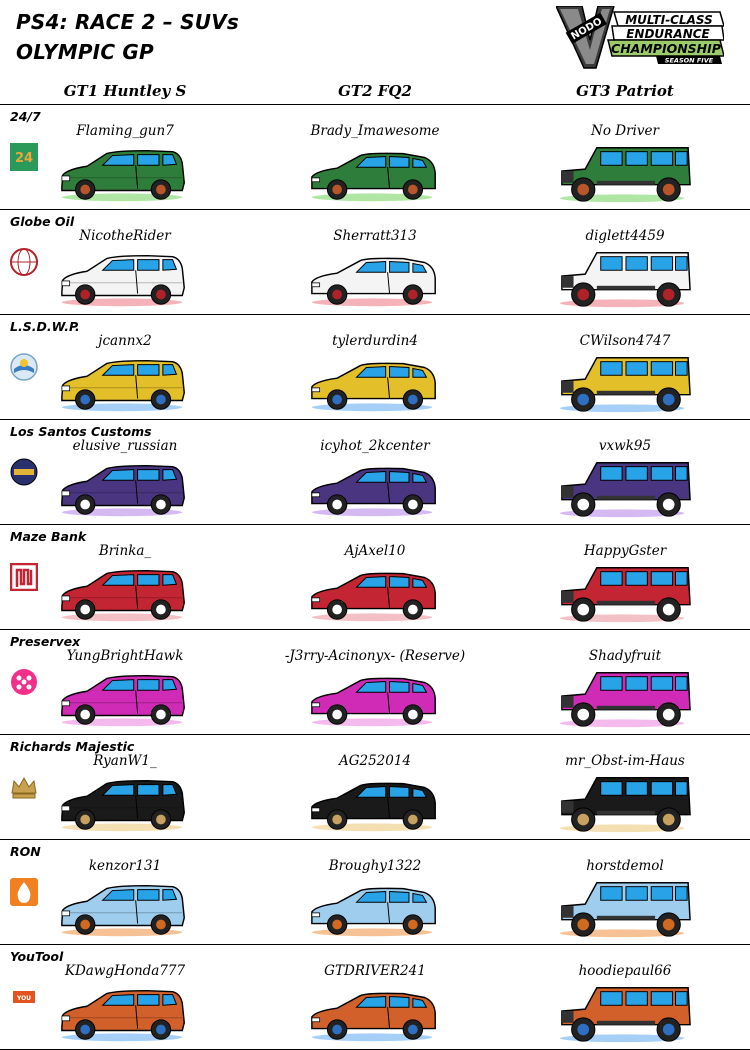 The image size is (750, 1050). What do you see at coordinates (625, 551) in the screenshot?
I see `driver-name: HappyGster` at bounding box center [625, 551].